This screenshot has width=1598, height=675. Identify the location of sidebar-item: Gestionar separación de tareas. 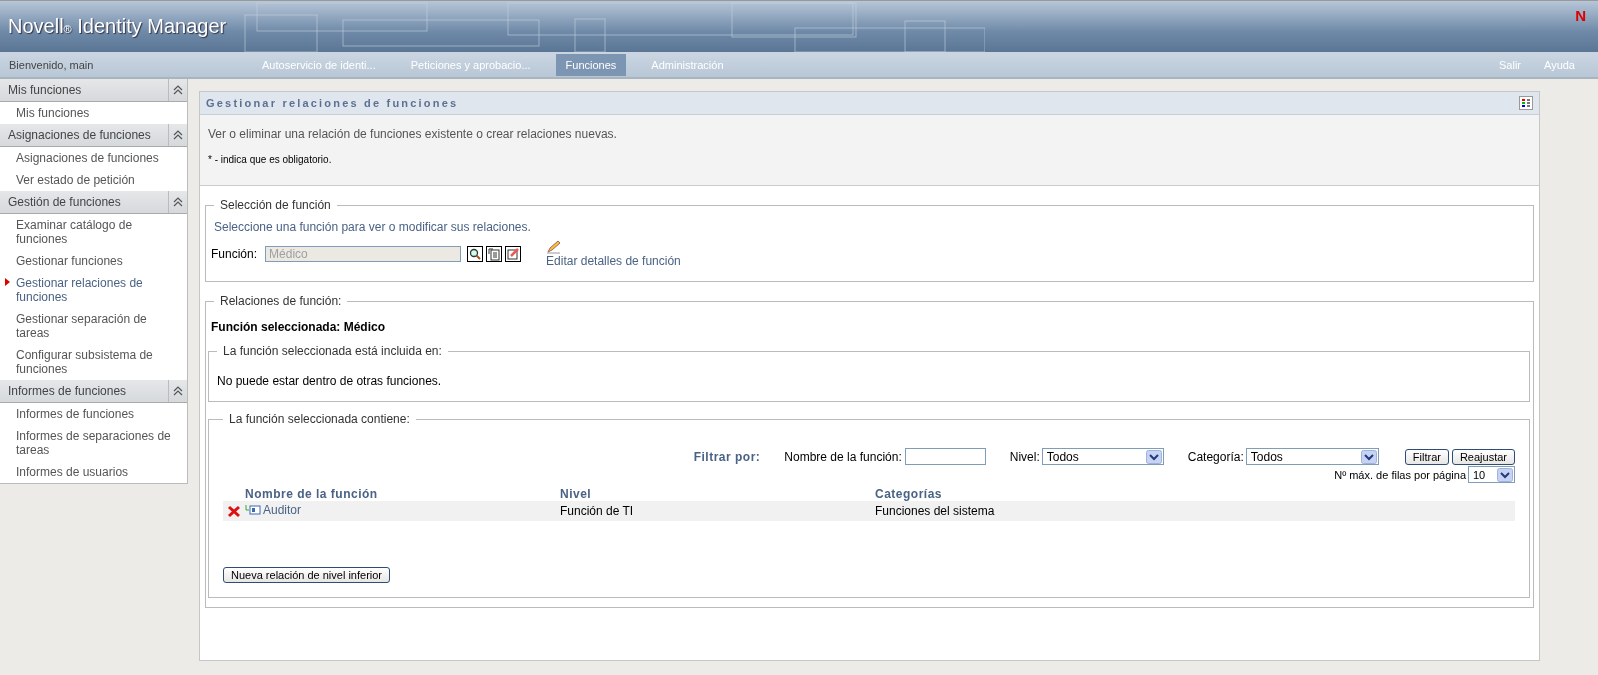
(93, 326).